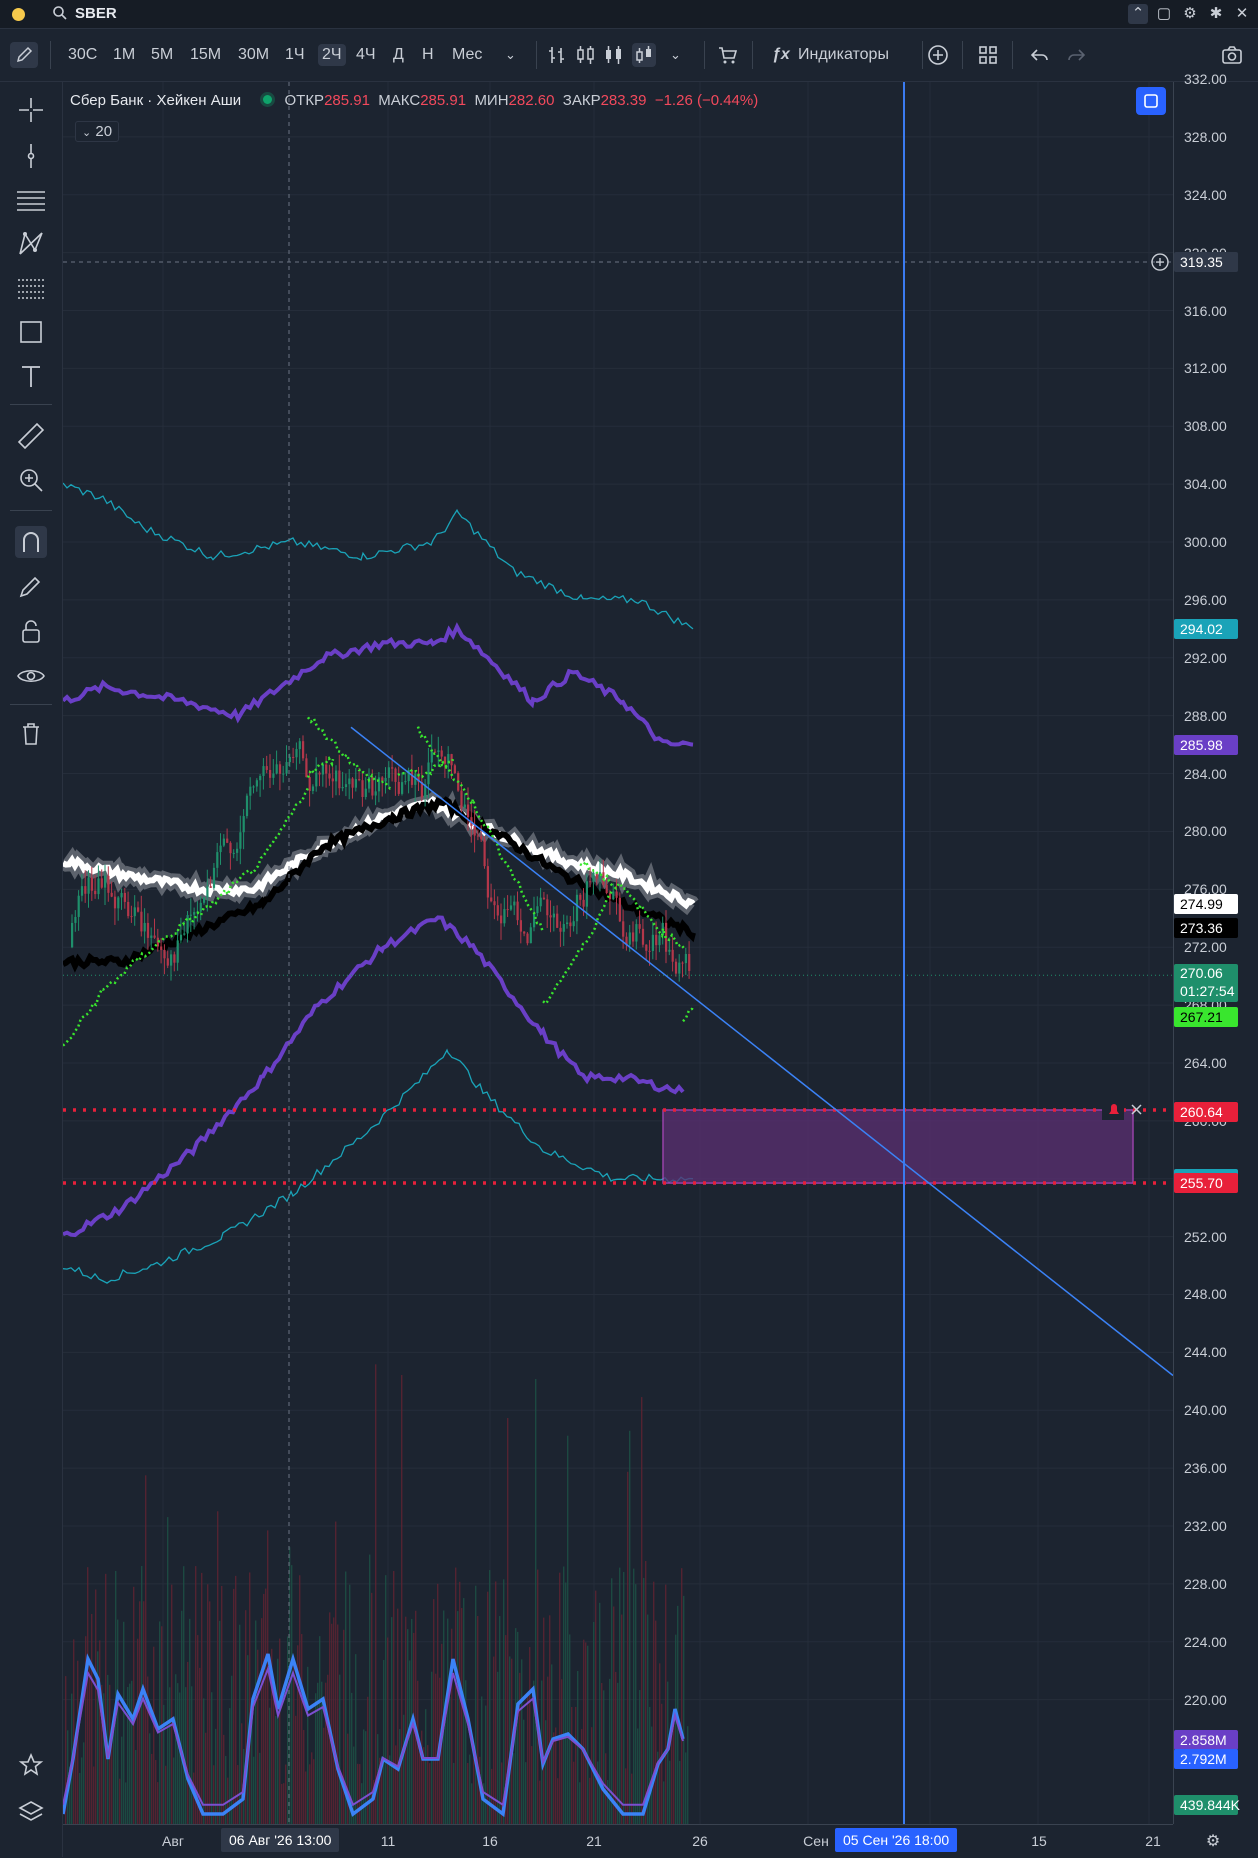 The image size is (1258, 1858). What do you see at coordinates (97, 131) in the screenshot?
I see `indicator-legend: ⌄ 20` at bounding box center [97, 131].